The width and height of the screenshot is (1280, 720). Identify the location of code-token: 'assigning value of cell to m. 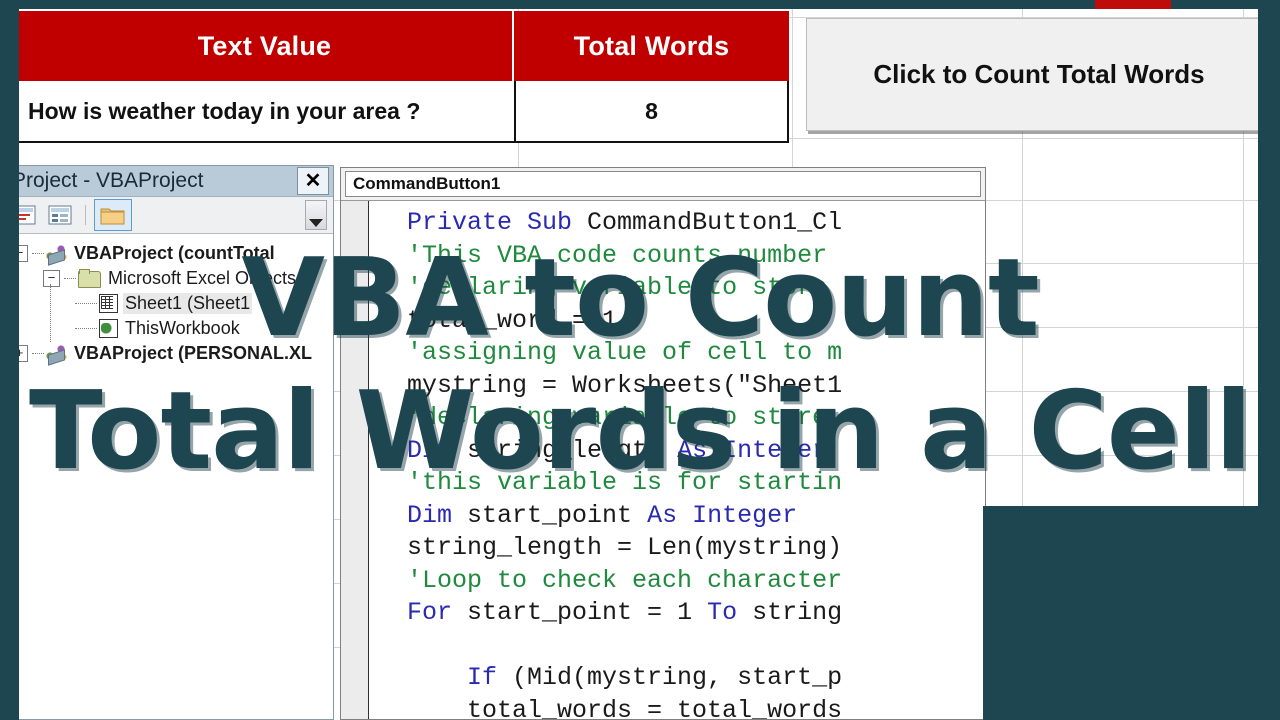
(625, 352).